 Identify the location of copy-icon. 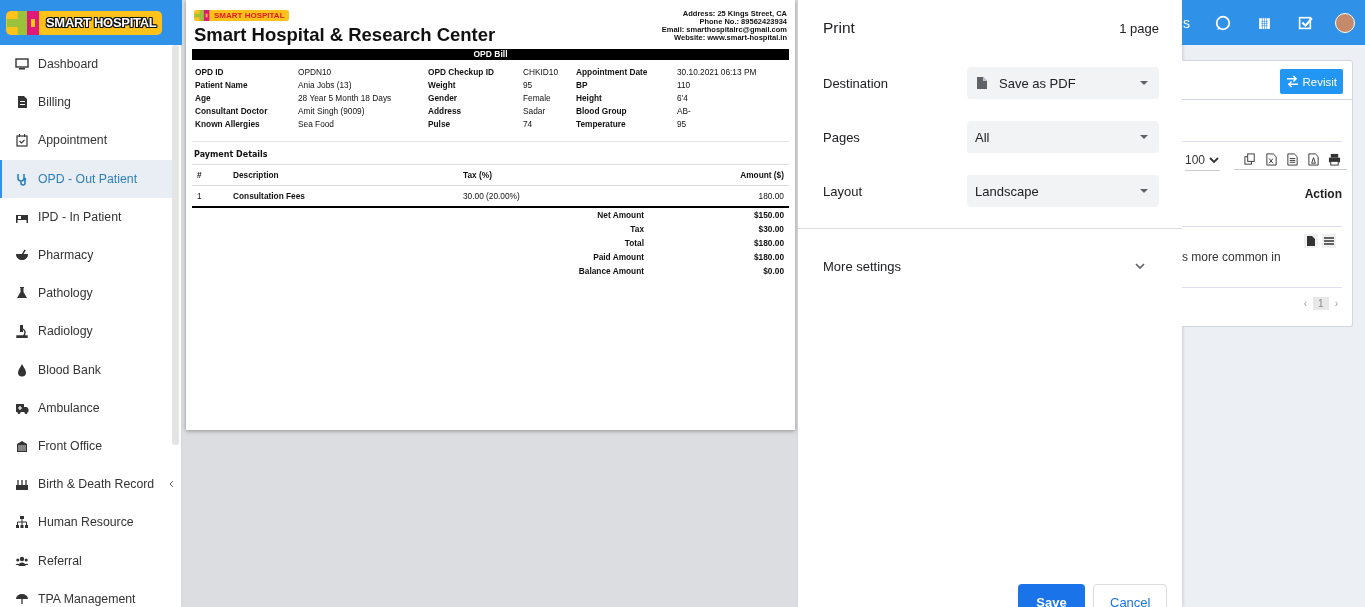
(1250, 159).